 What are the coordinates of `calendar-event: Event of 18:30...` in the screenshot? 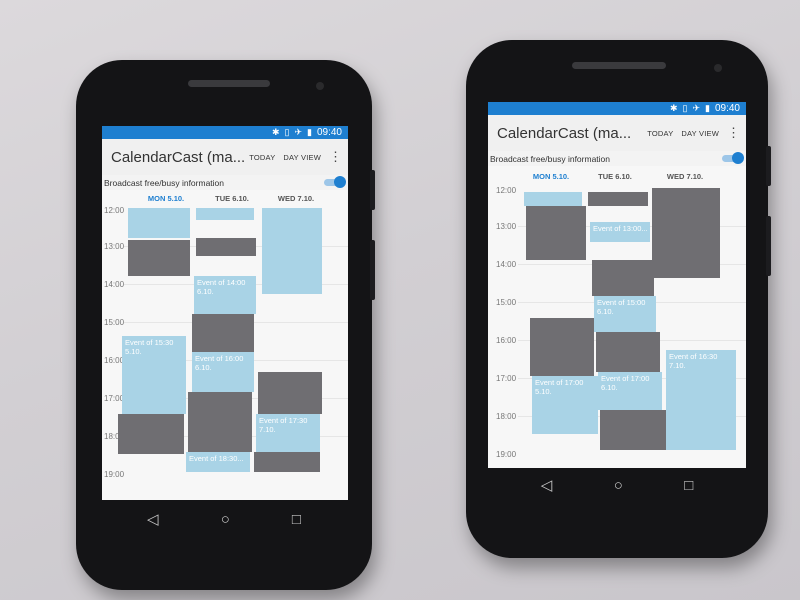 It's located at (218, 462).